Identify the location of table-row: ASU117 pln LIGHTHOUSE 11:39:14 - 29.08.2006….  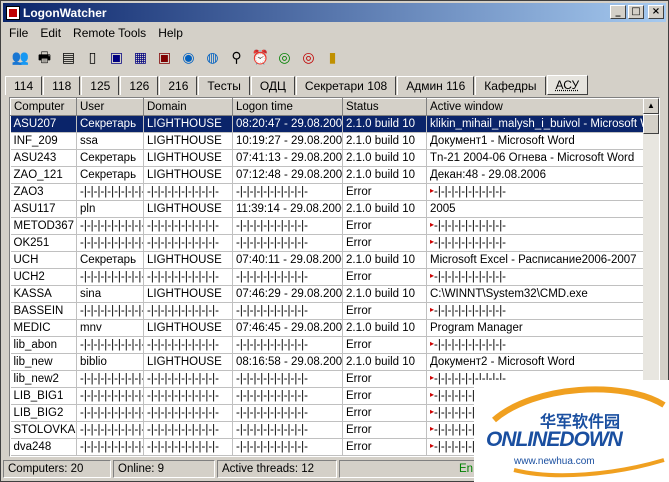
(328, 209).